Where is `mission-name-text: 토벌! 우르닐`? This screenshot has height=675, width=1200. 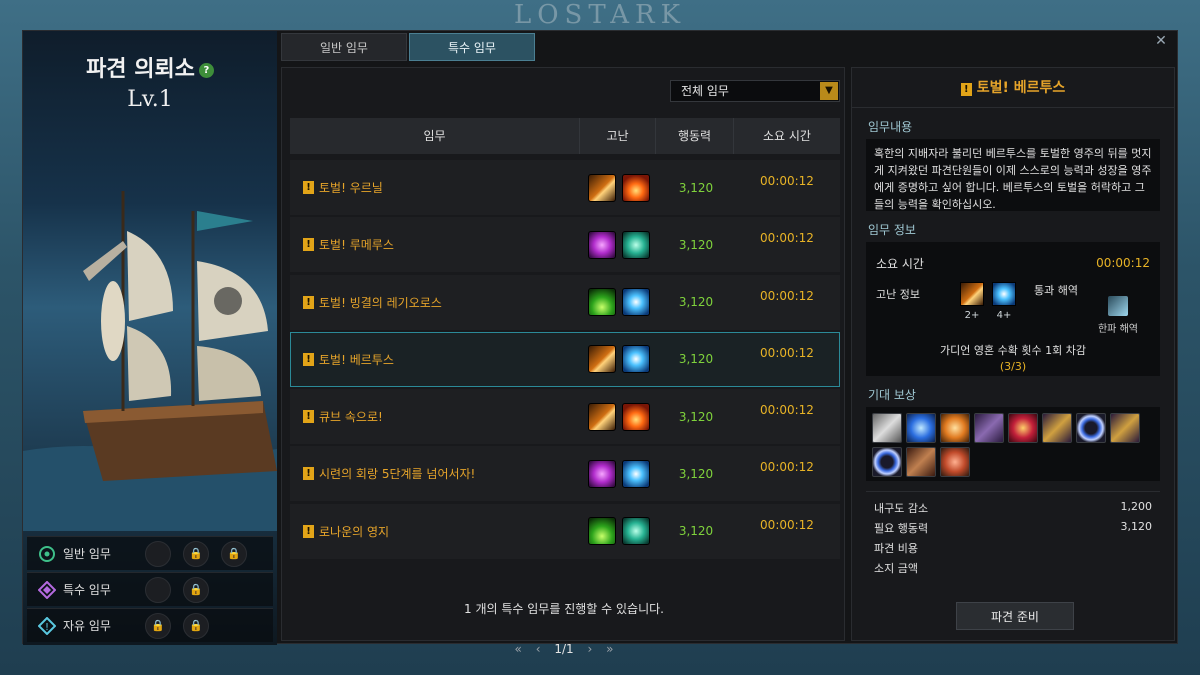
mission-name-text: 토벌! 우르닐 is located at coordinates (351, 188).